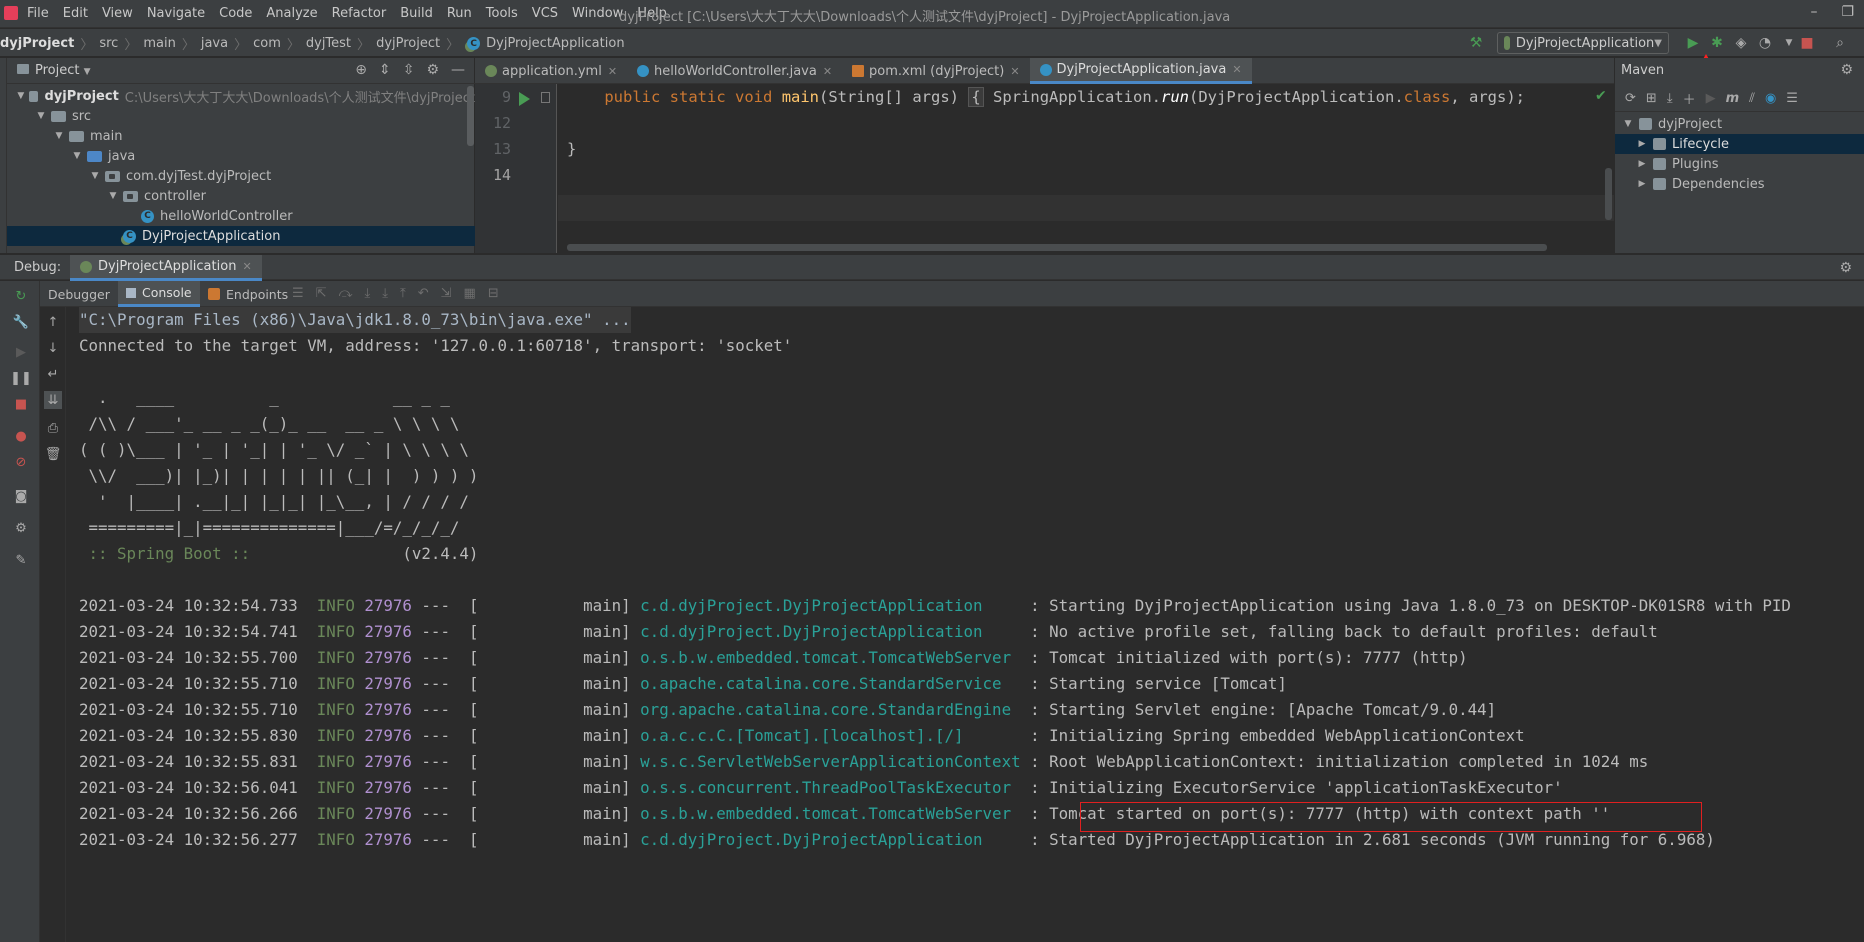 This screenshot has height=942, width=1864. I want to click on evaluate-icon: ▦, so click(470, 293).